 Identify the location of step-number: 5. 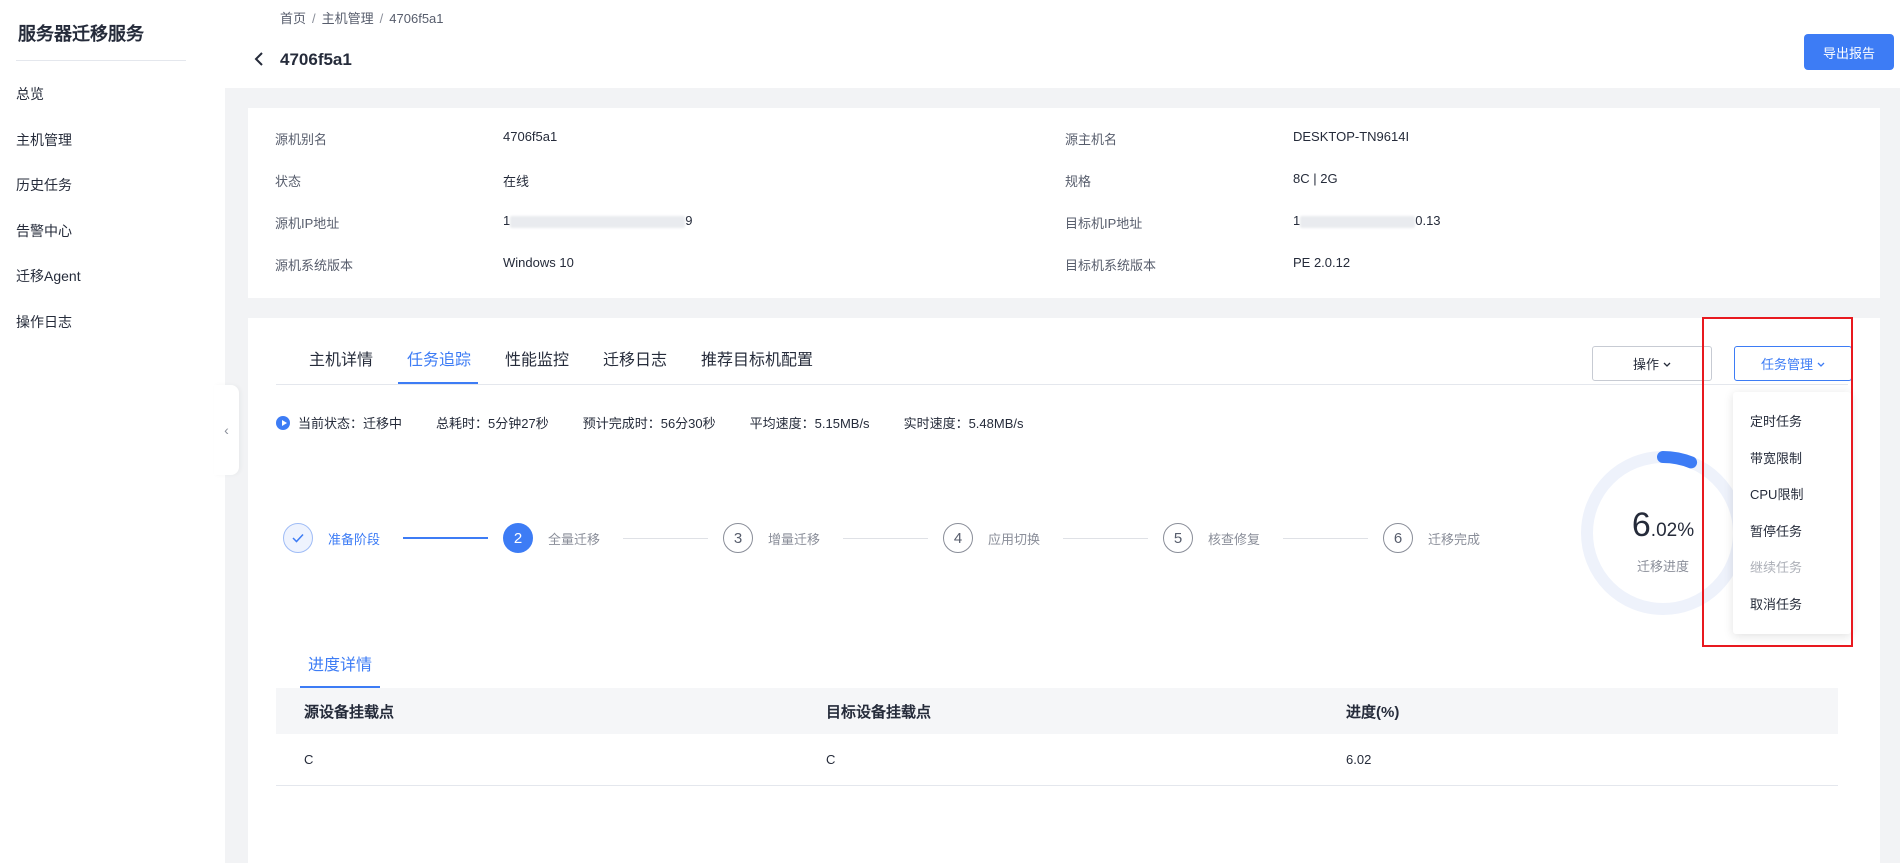
(1178, 538).